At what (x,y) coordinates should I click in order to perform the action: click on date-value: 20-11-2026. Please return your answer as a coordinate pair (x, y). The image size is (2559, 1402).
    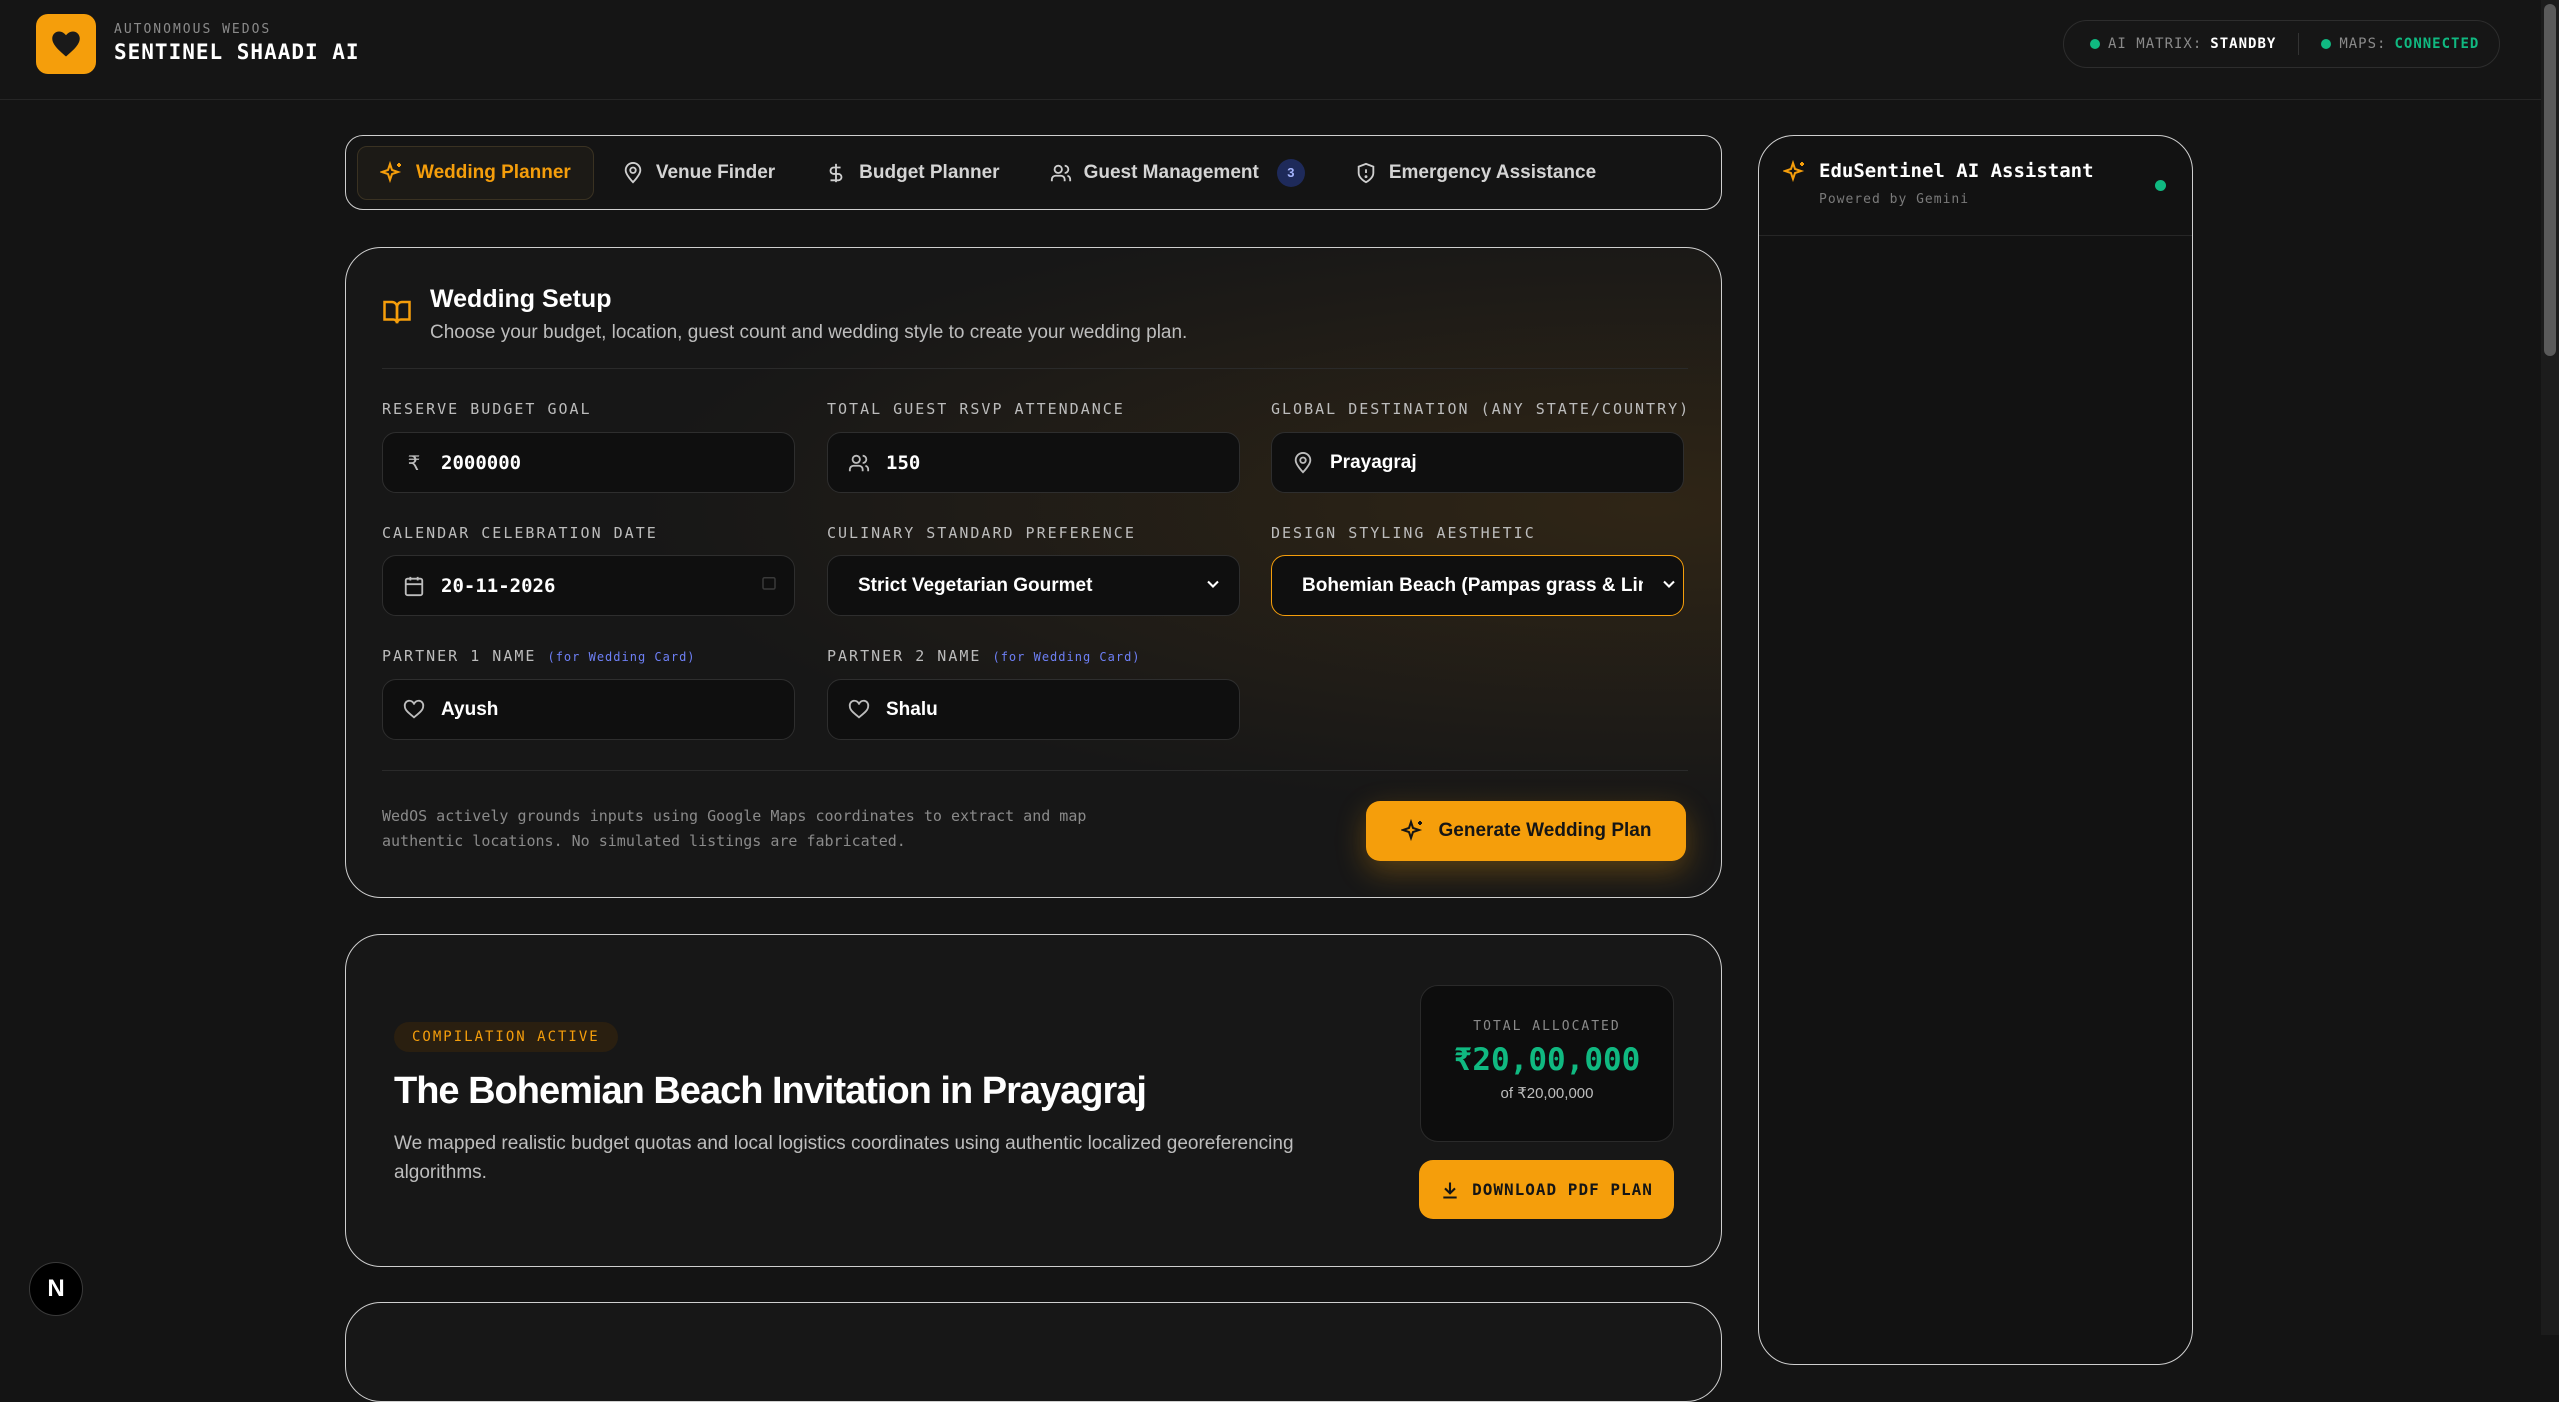
    Looking at the image, I should click on (498, 585).